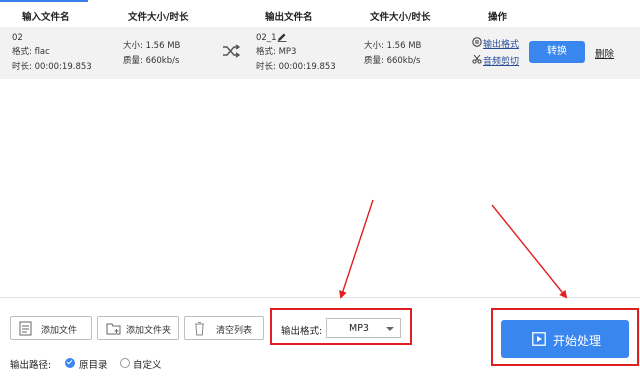  I want to click on annotation-arrows, so click(453, 249).